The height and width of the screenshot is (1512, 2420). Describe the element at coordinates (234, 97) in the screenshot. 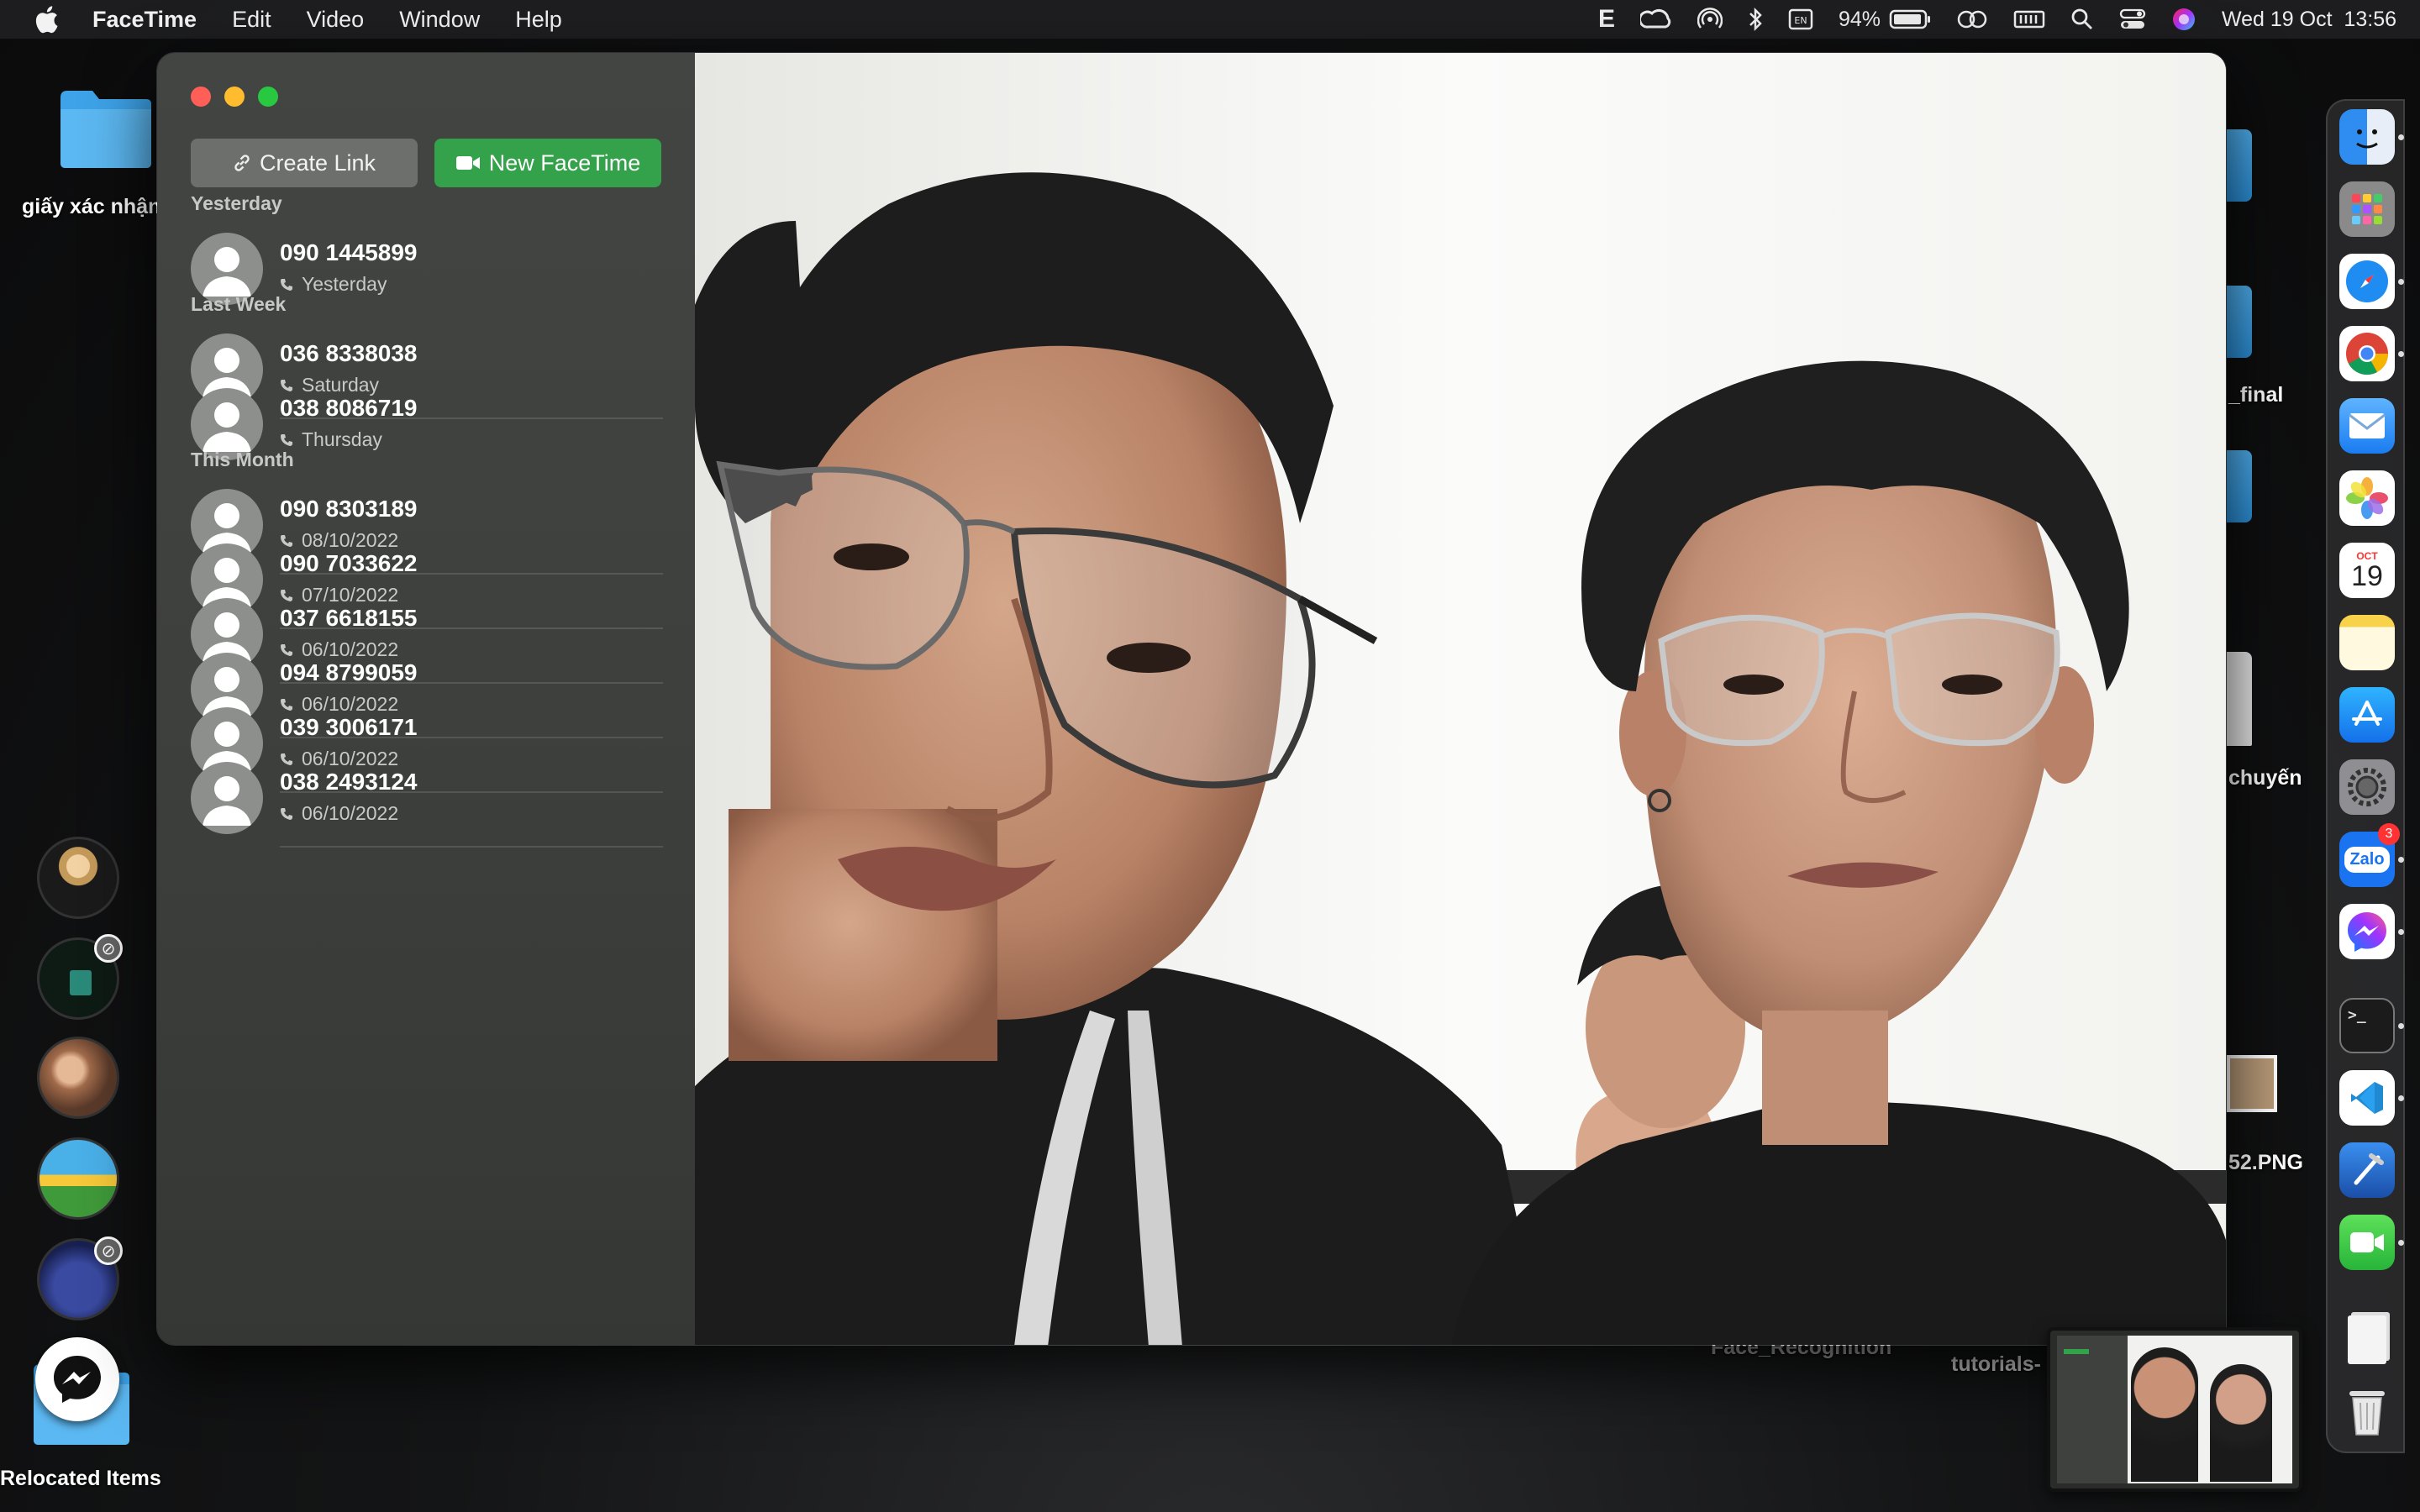

I see `minimize-button` at that location.